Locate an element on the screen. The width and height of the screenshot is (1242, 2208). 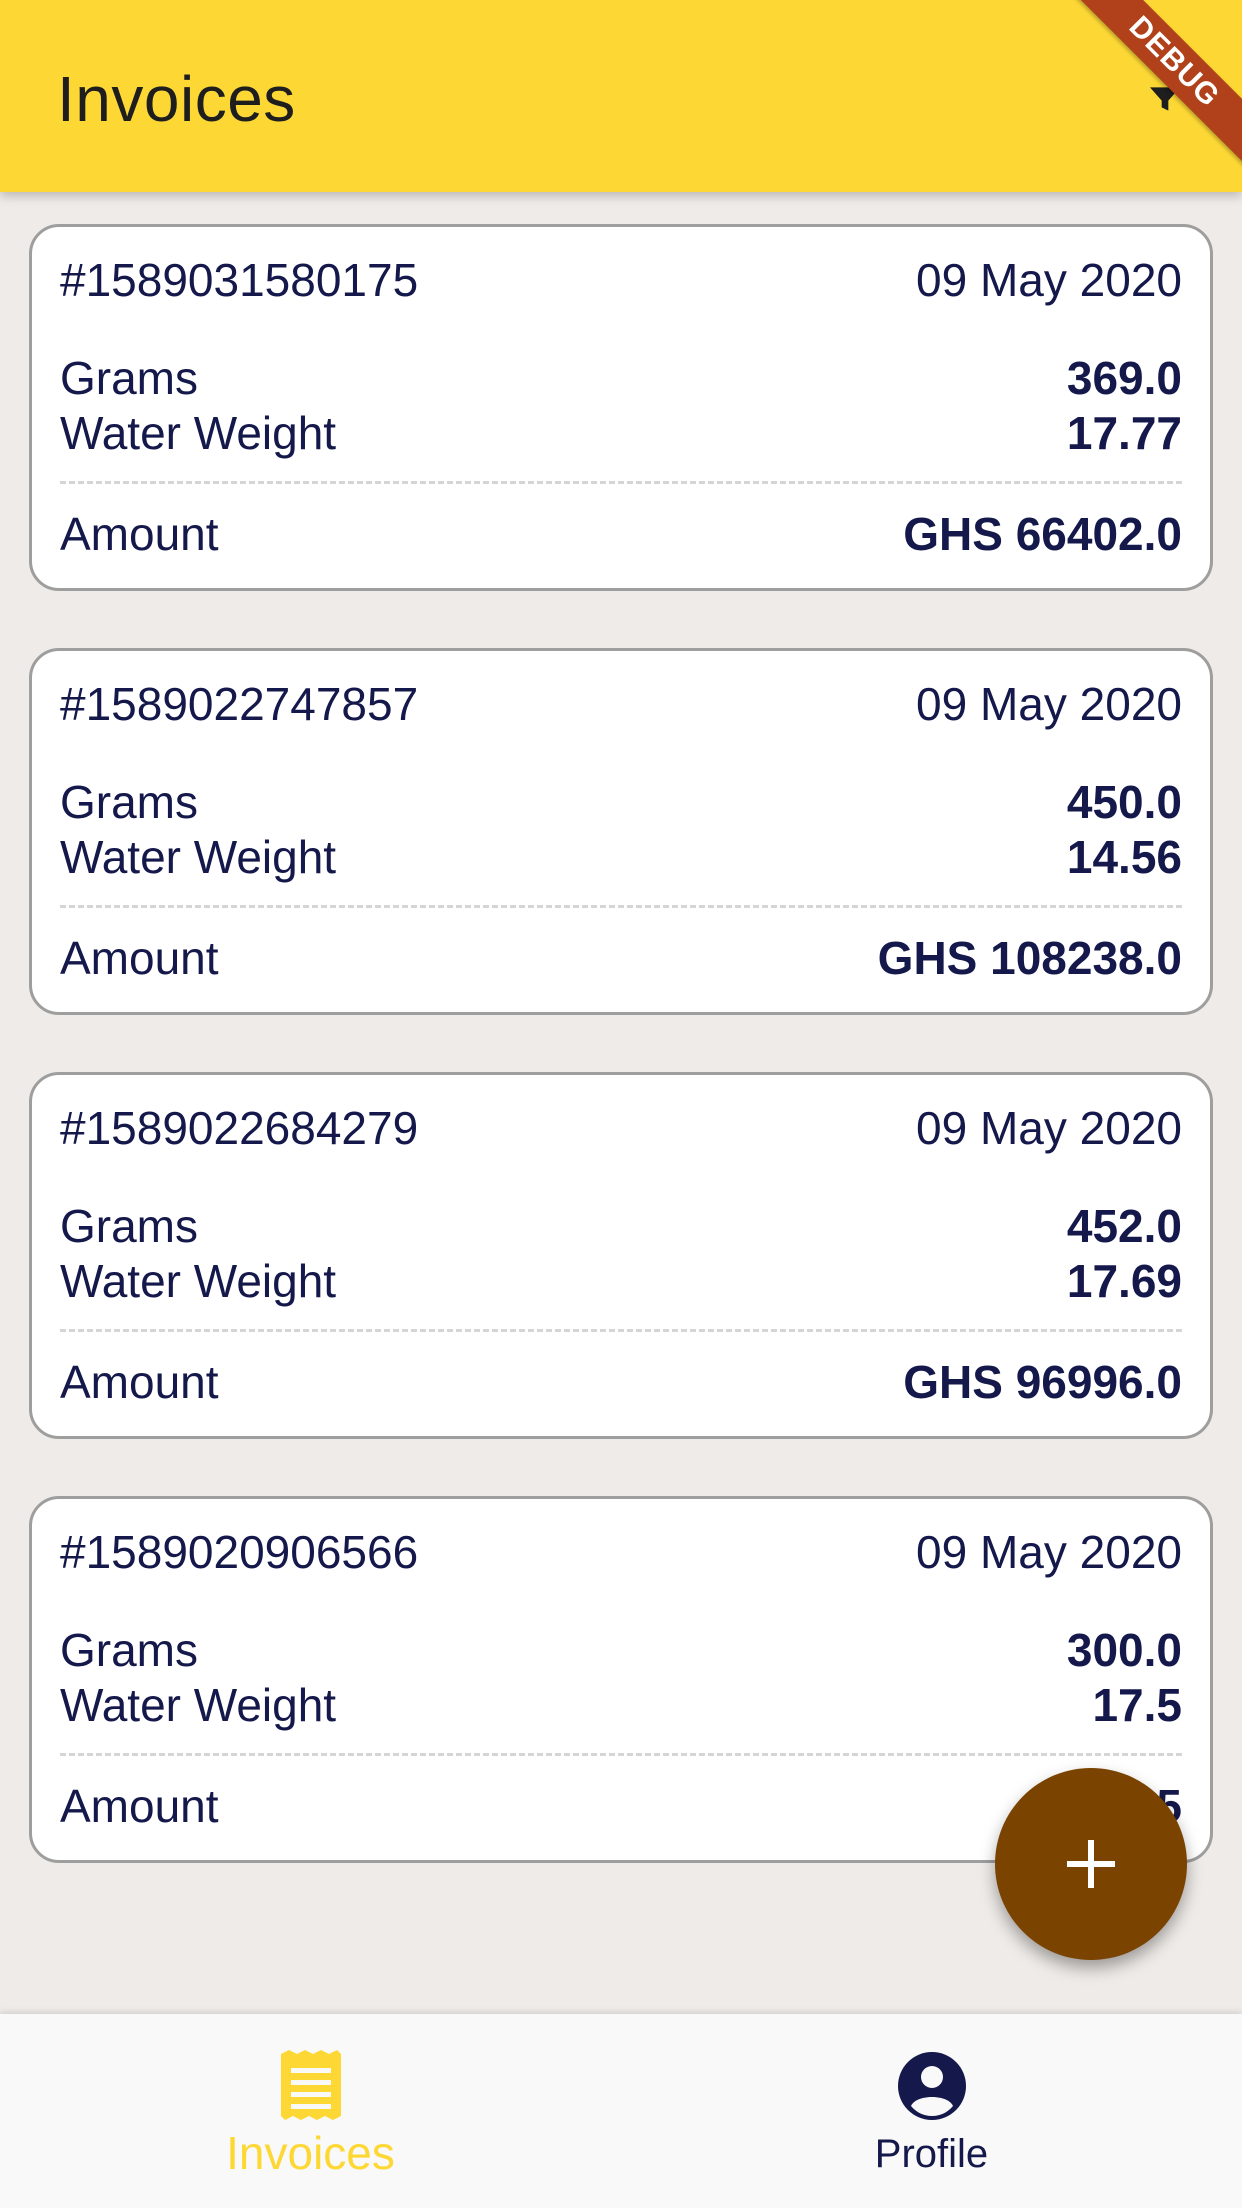
water-weight-value: 17.69 is located at coordinates (1124, 1281).